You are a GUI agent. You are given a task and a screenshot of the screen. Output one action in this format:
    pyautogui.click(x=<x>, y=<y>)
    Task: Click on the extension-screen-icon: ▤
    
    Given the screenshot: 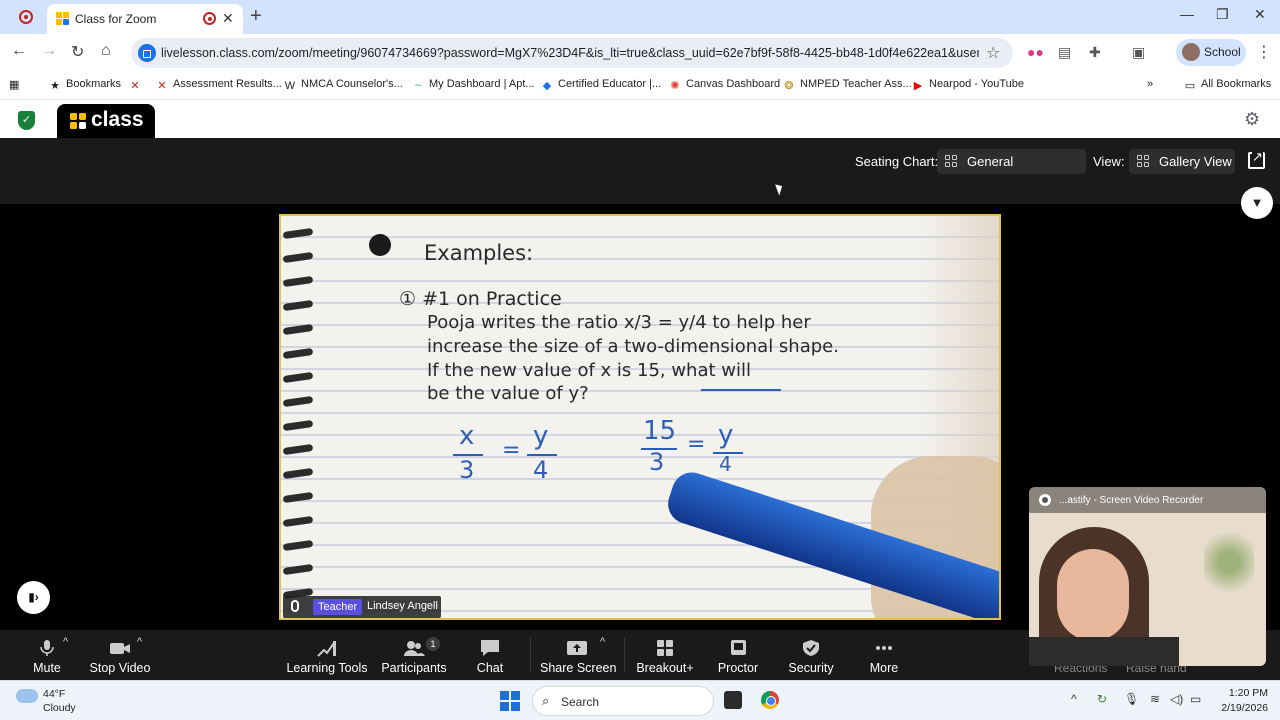 What is the action you would take?
    pyautogui.click(x=1064, y=52)
    